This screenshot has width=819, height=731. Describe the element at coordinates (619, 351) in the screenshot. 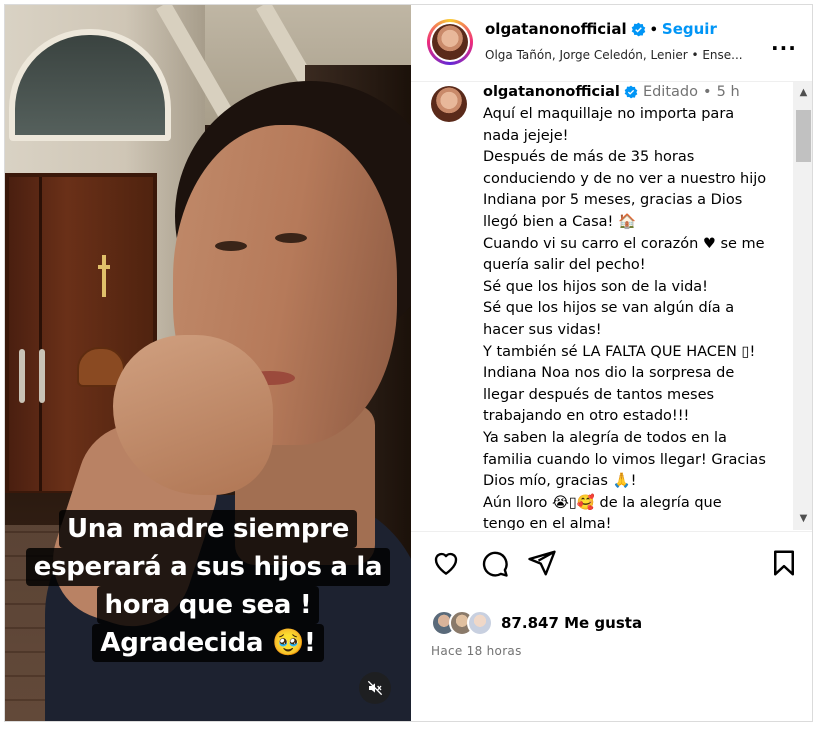

I see `comment-line: Y también sé LA FALTA QUE HACEN ▯!` at that location.